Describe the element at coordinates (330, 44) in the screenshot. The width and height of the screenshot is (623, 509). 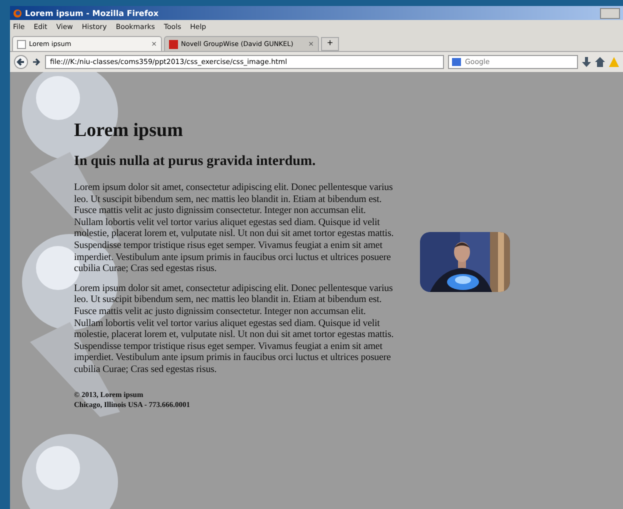
I see `new-tab-button: +` at that location.